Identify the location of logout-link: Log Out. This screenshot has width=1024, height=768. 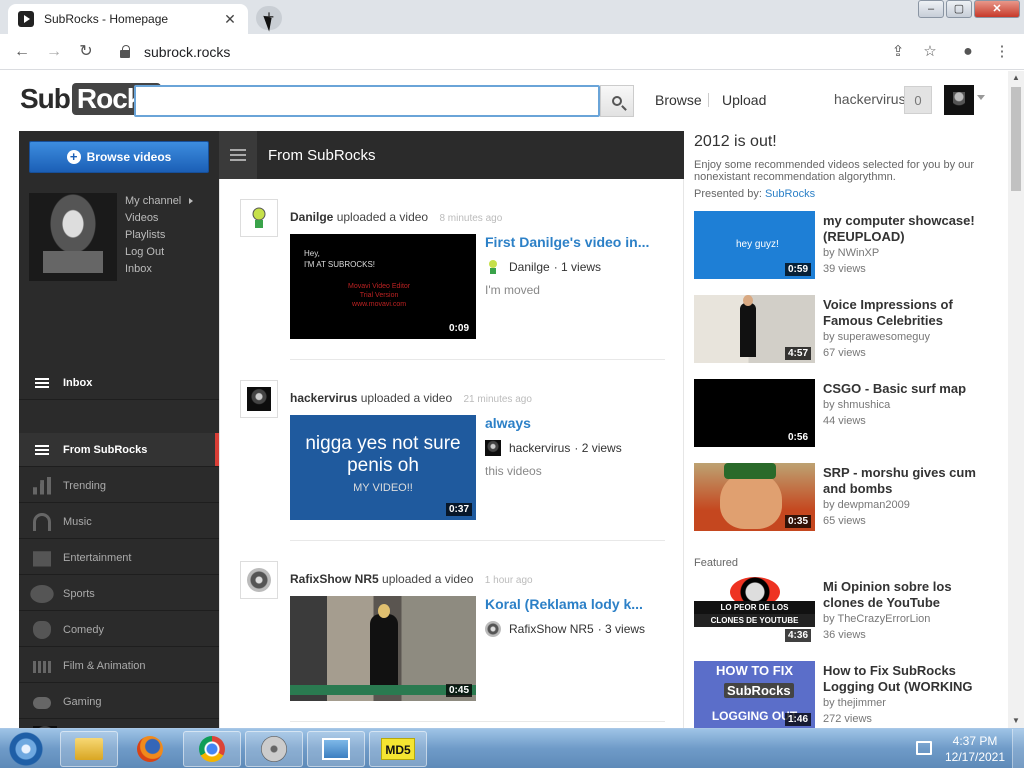
(159, 252).